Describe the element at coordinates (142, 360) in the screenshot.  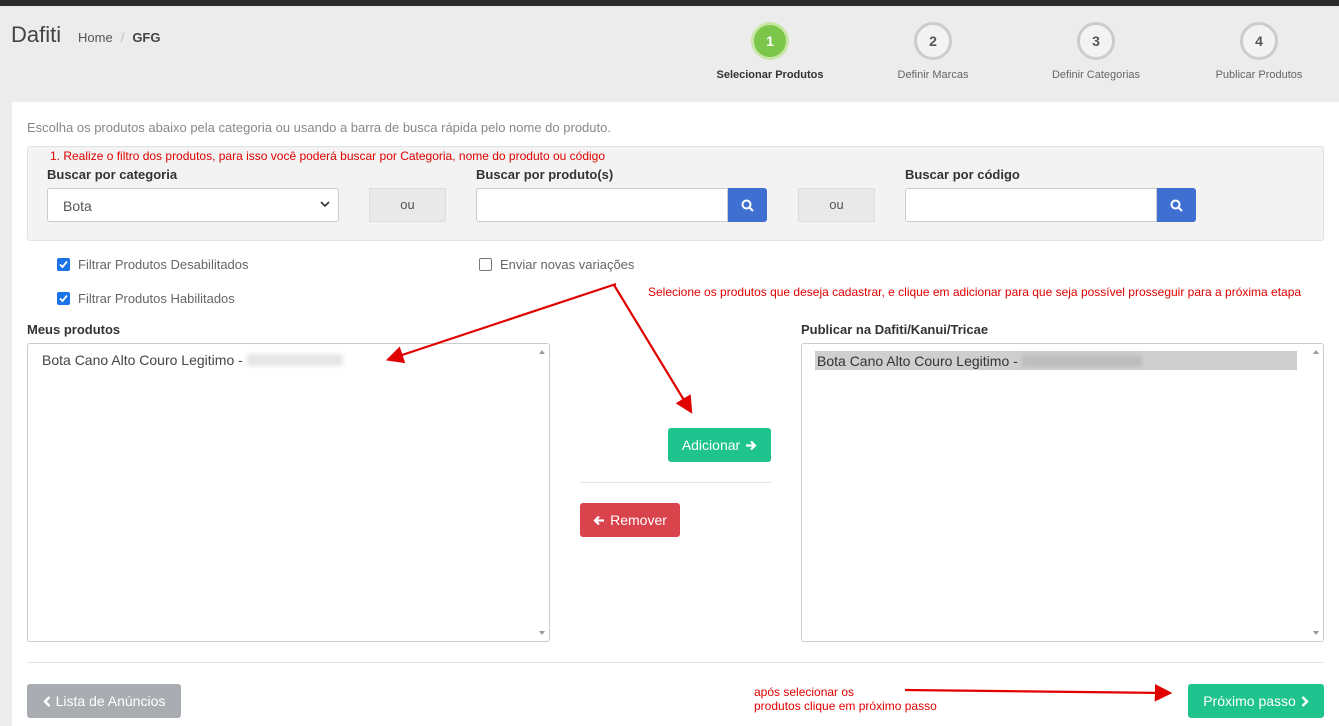
I see `my-products-item-label: Bota Cano Alto Couro Legitimo -` at that location.